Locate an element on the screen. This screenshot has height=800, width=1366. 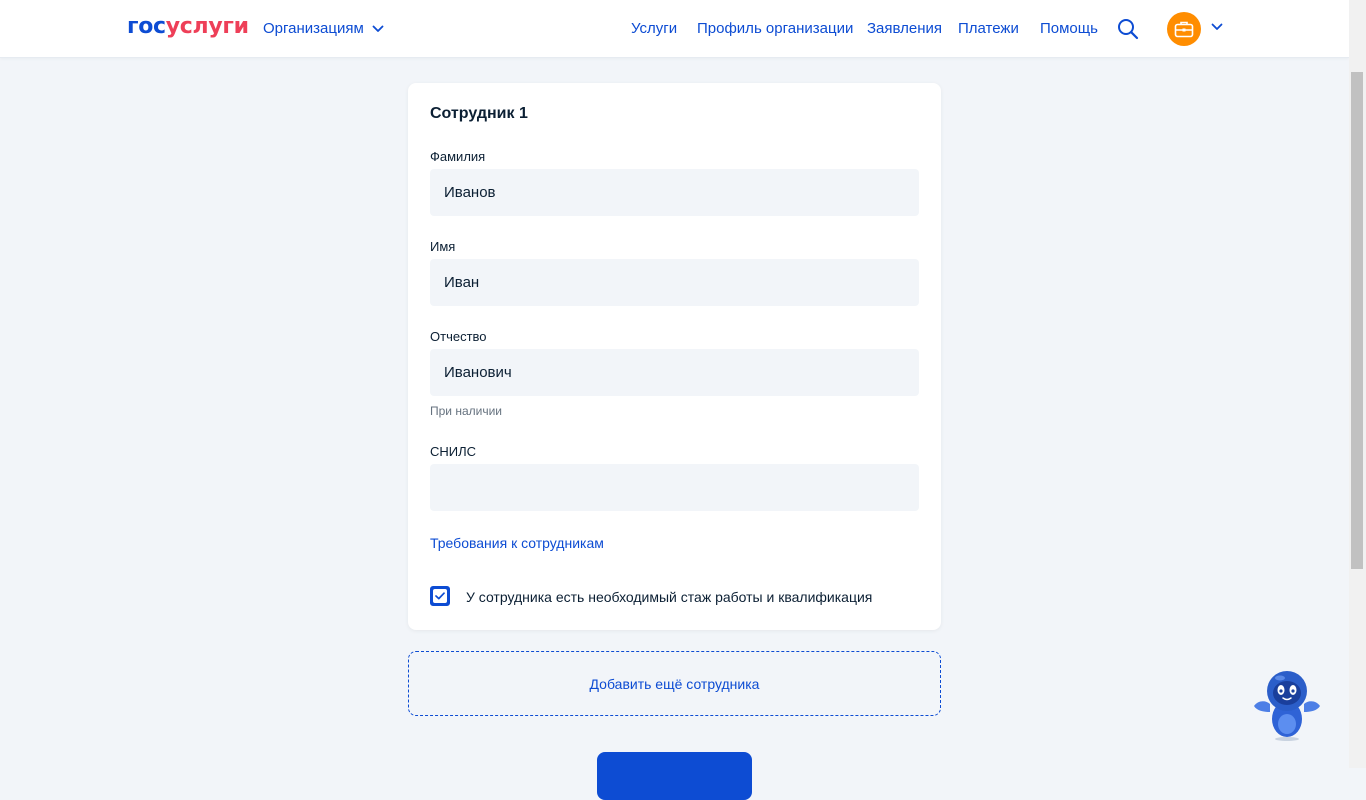
nav-services: Услуги is located at coordinates (654, 28).